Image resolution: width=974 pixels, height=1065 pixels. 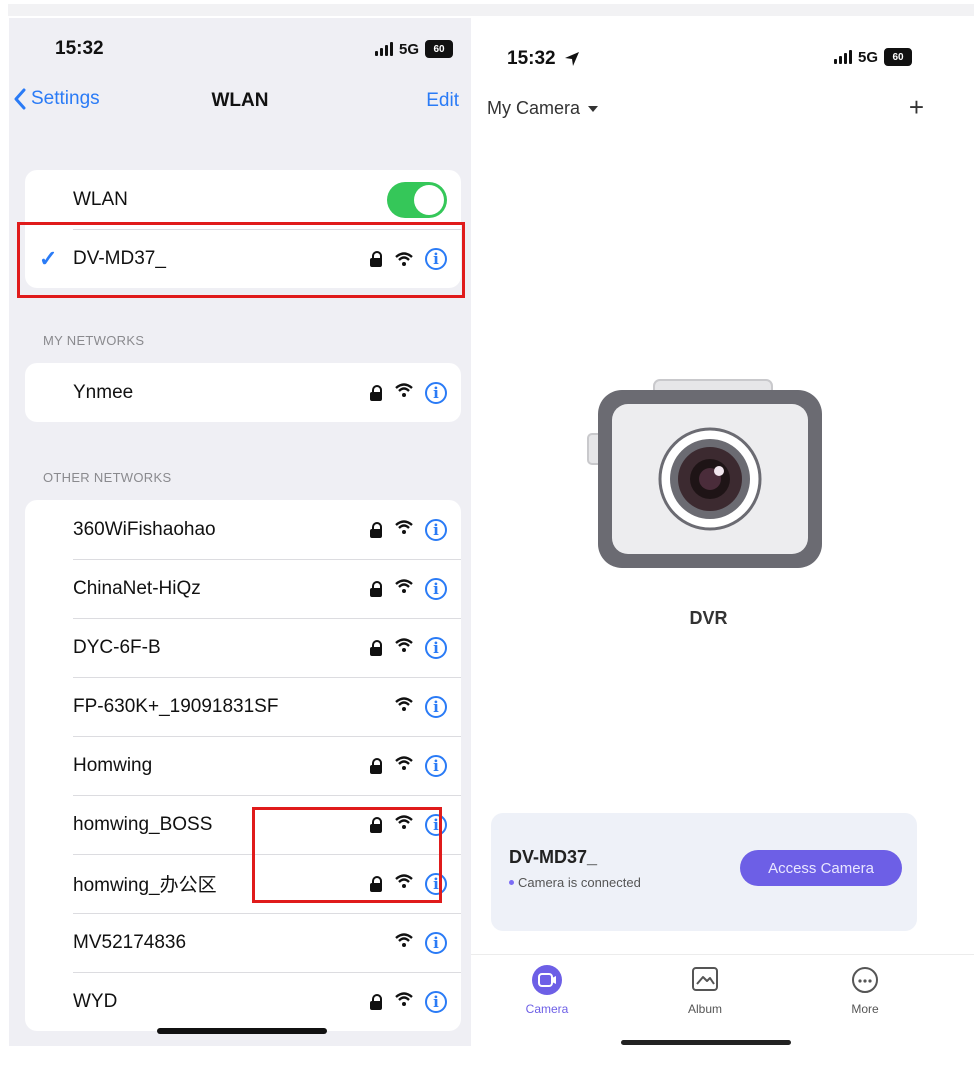 What do you see at coordinates (103, 392) in the screenshot?
I see `network-name: Ynmee` at bounding box center [103, 392].